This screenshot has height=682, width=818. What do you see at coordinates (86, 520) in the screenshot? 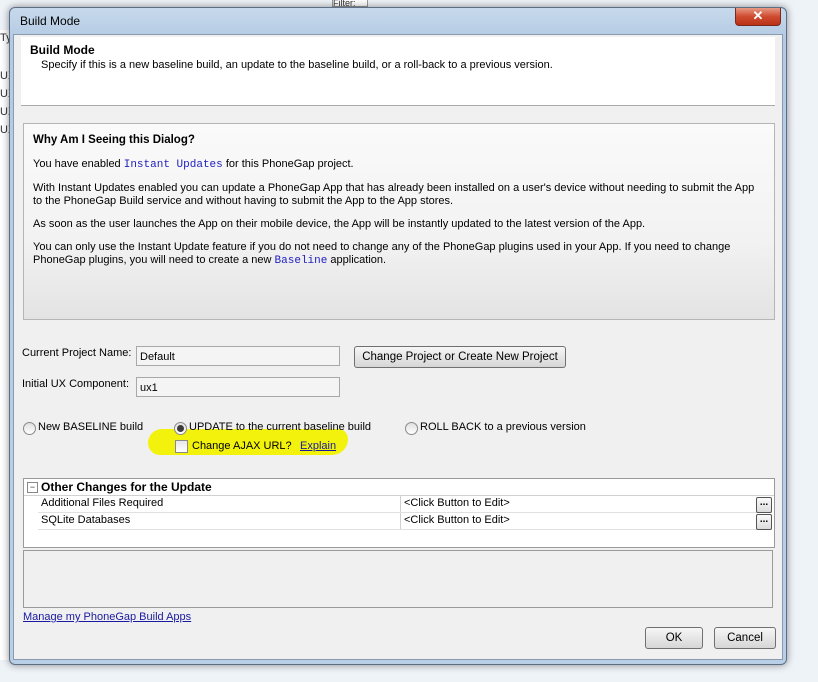
I see `grid-row-name: SQLite Databases` at bounding box center [86, 520].